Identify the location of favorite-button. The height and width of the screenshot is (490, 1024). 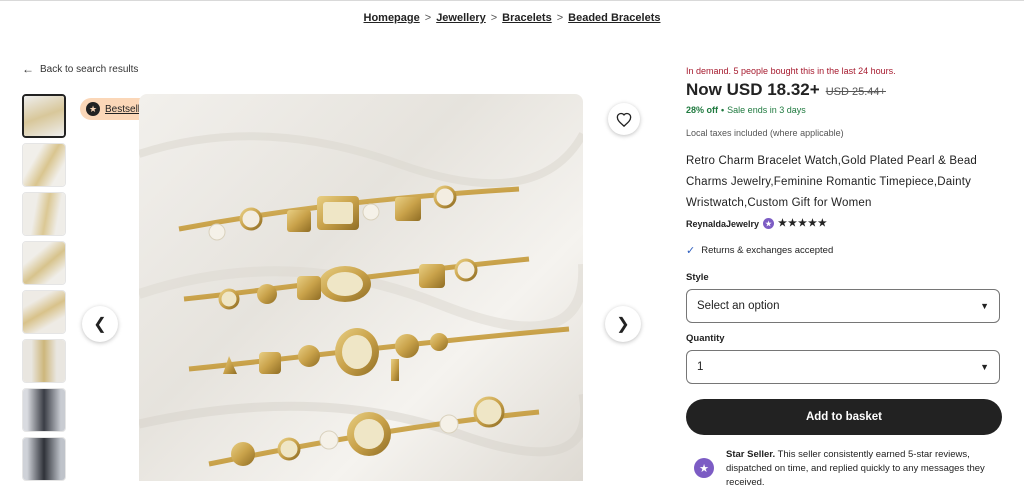
(624, 119).